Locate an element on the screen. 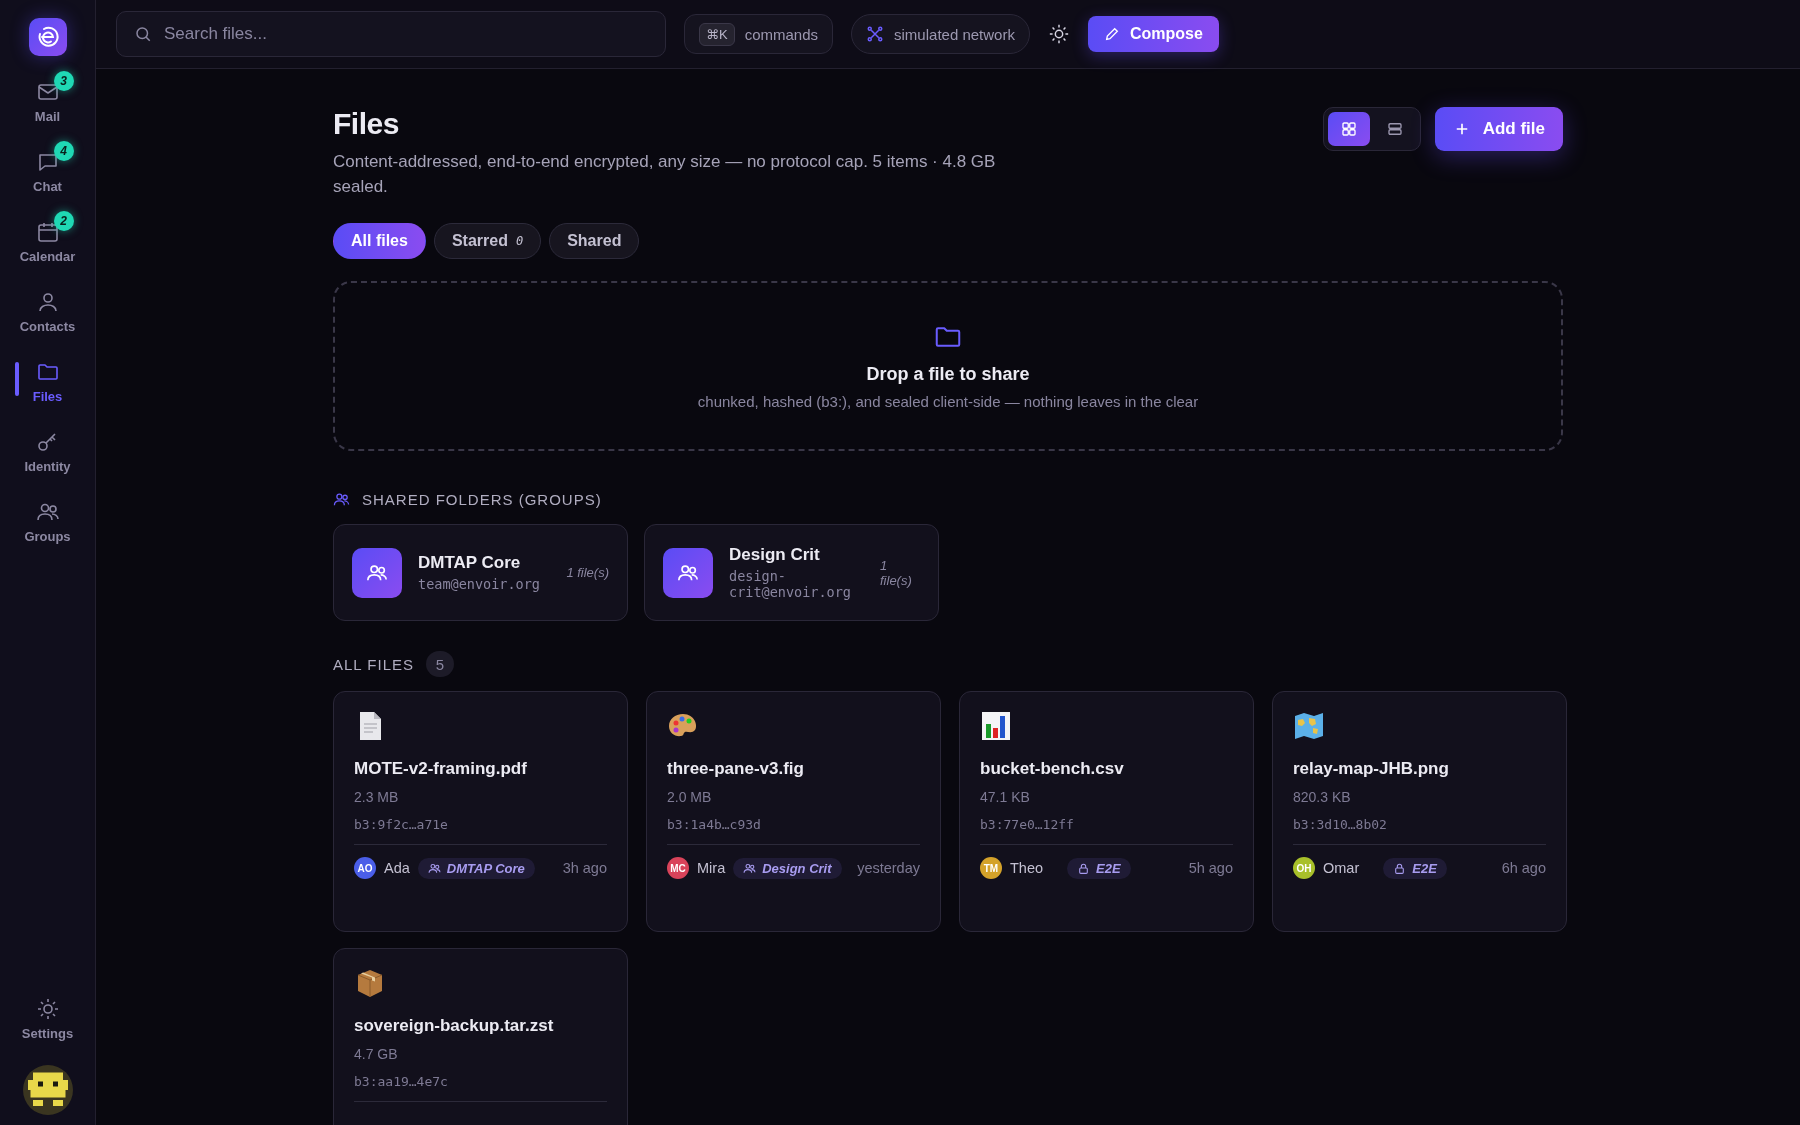 The height and width of the screenshot is (1125, 1800). section-heading: SHARED FOLDERS (GROUPS) is located at coordinates (482, 499).